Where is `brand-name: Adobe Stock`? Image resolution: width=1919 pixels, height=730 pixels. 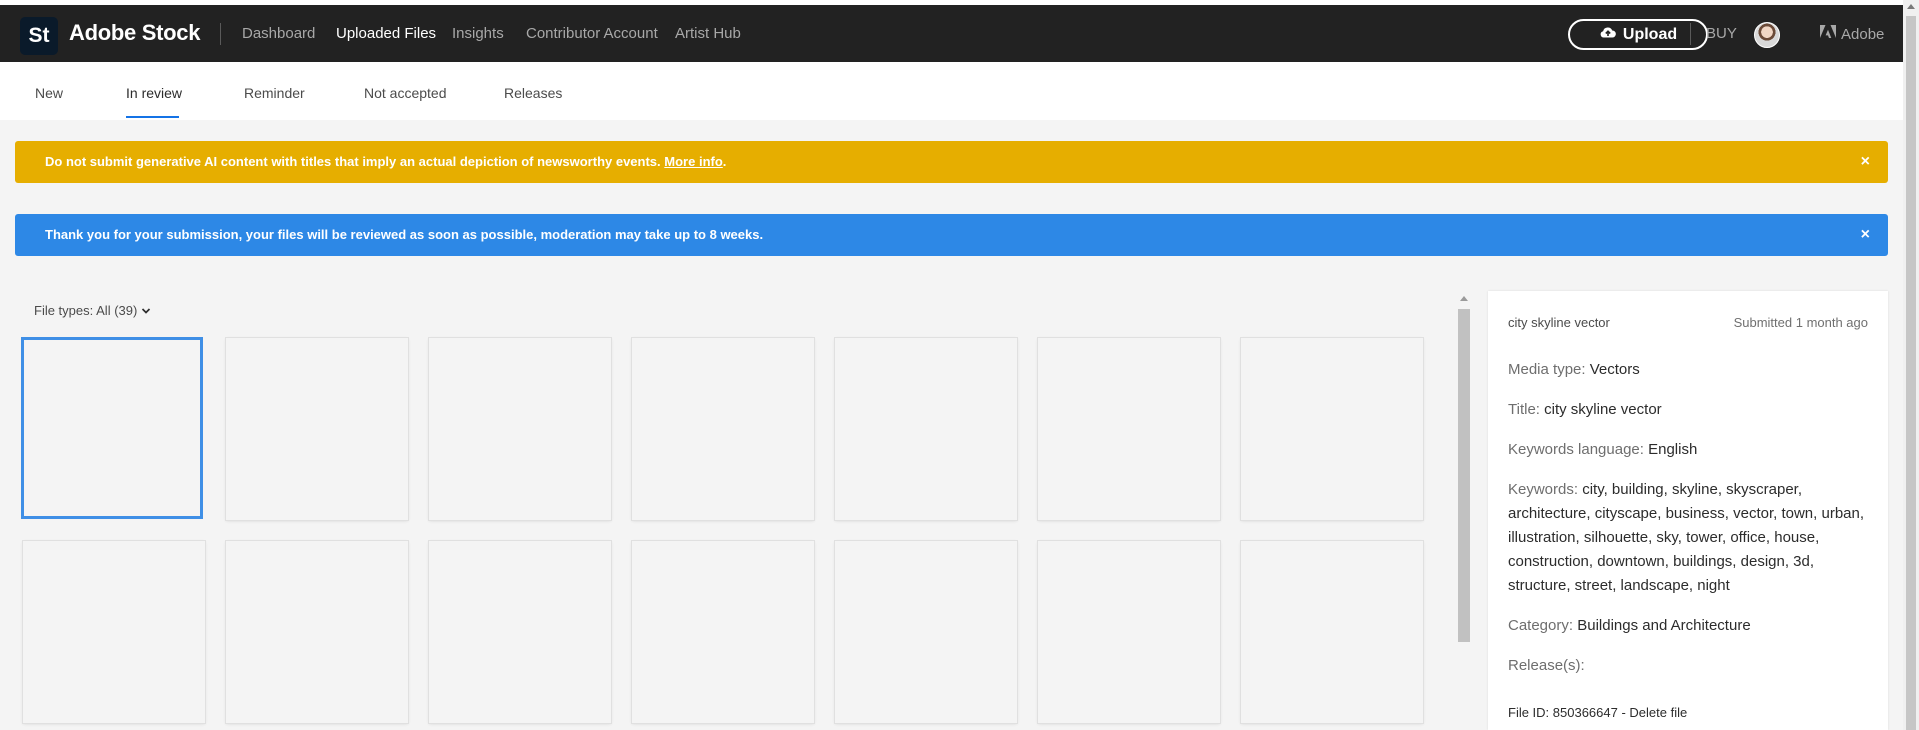 brand-name: Adobe Stock is located at coordinates (134, 33).